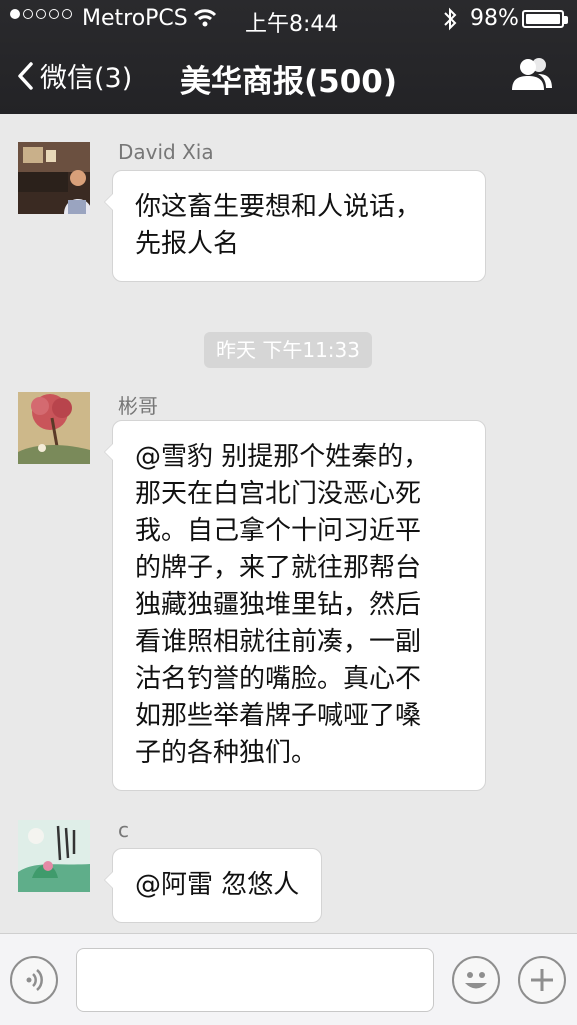 This screenshot has height=1025, width=577. I want to click on timestamp: 昨天 下午11:33, so click(288, 350).